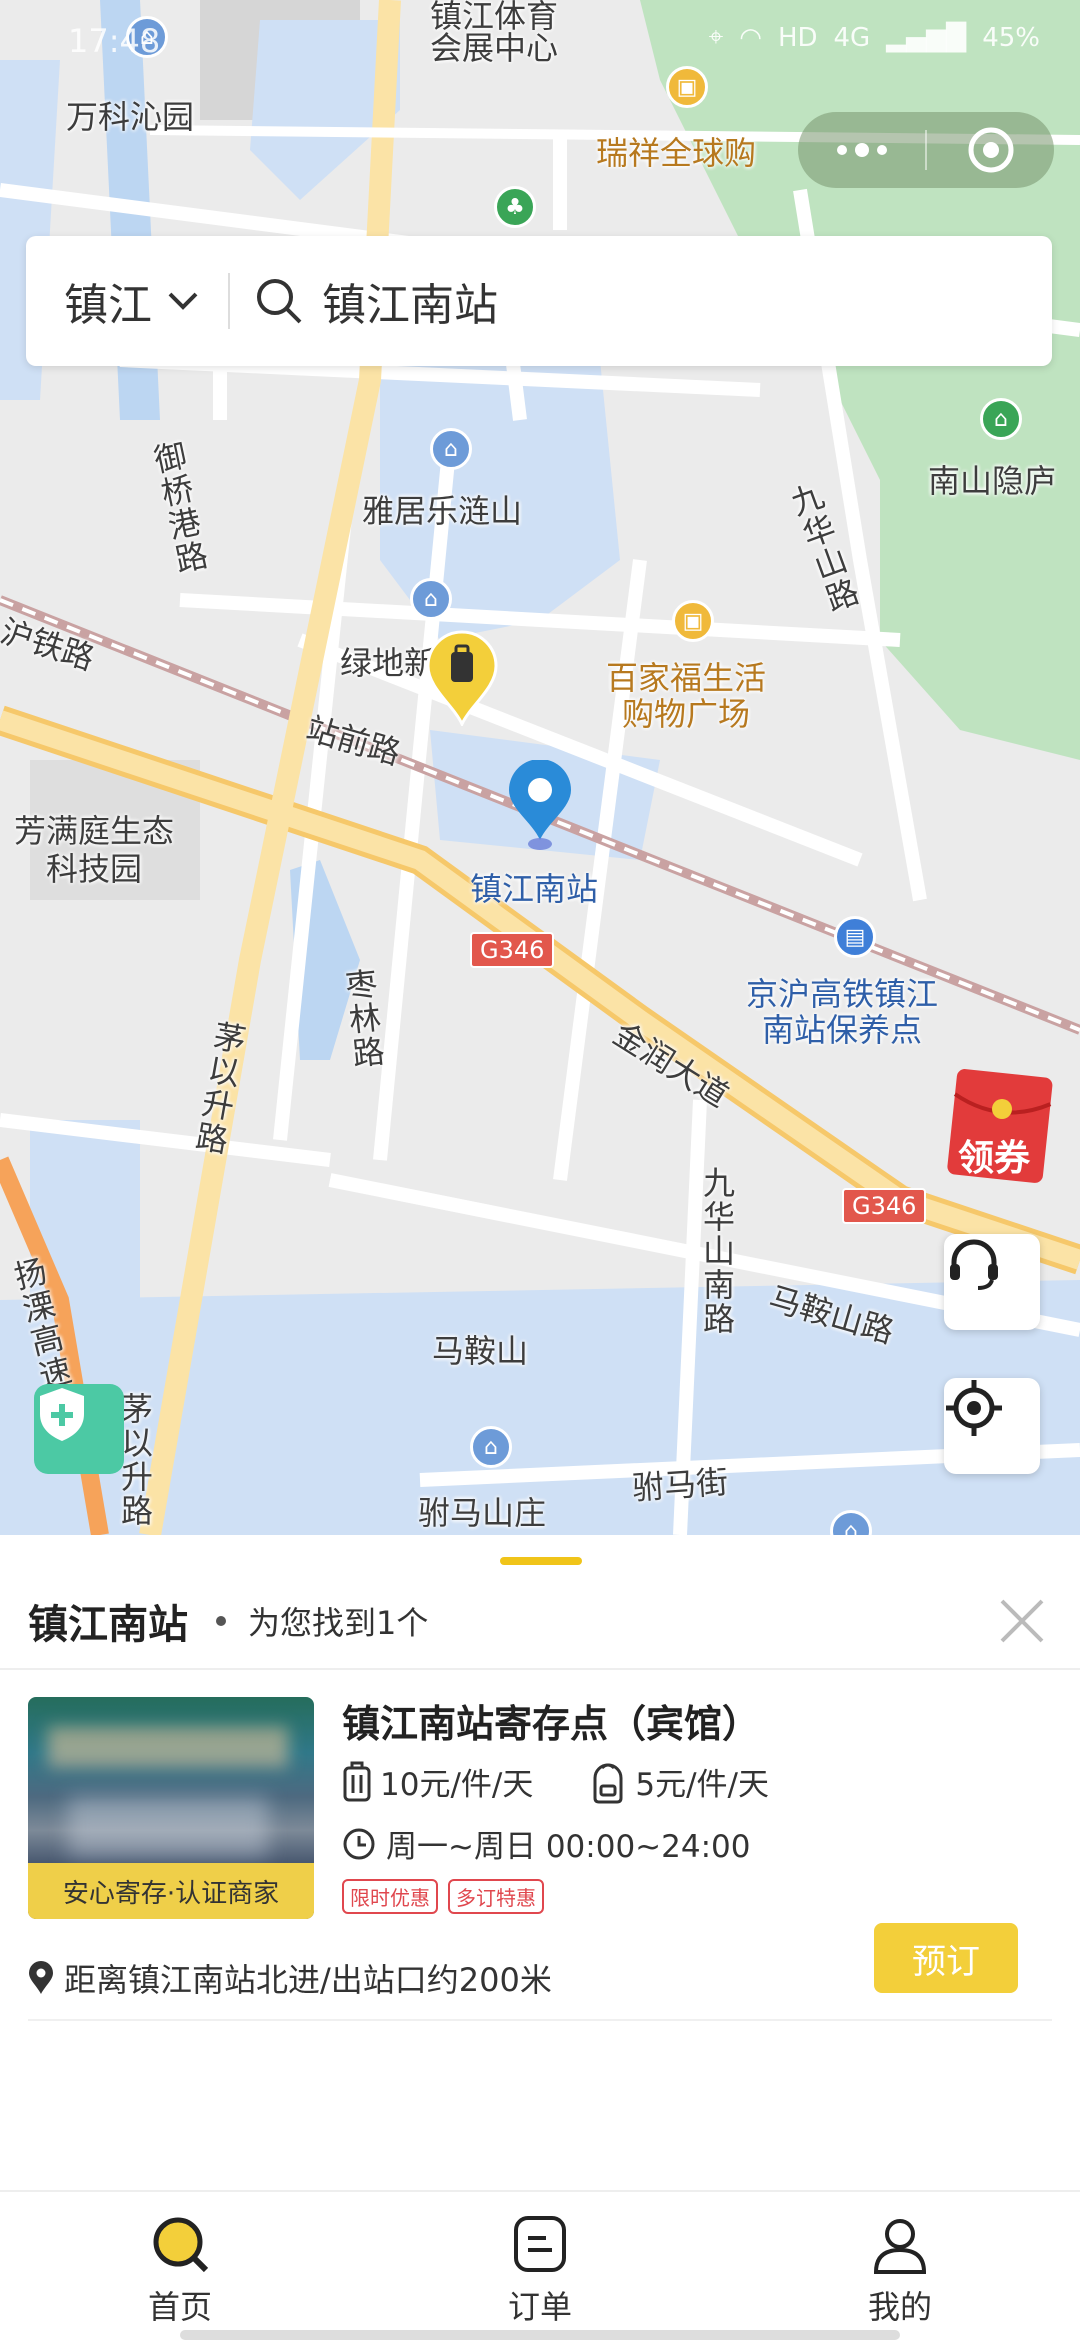  I want to click on map-label: 马鞍山, so click(480, 1351).